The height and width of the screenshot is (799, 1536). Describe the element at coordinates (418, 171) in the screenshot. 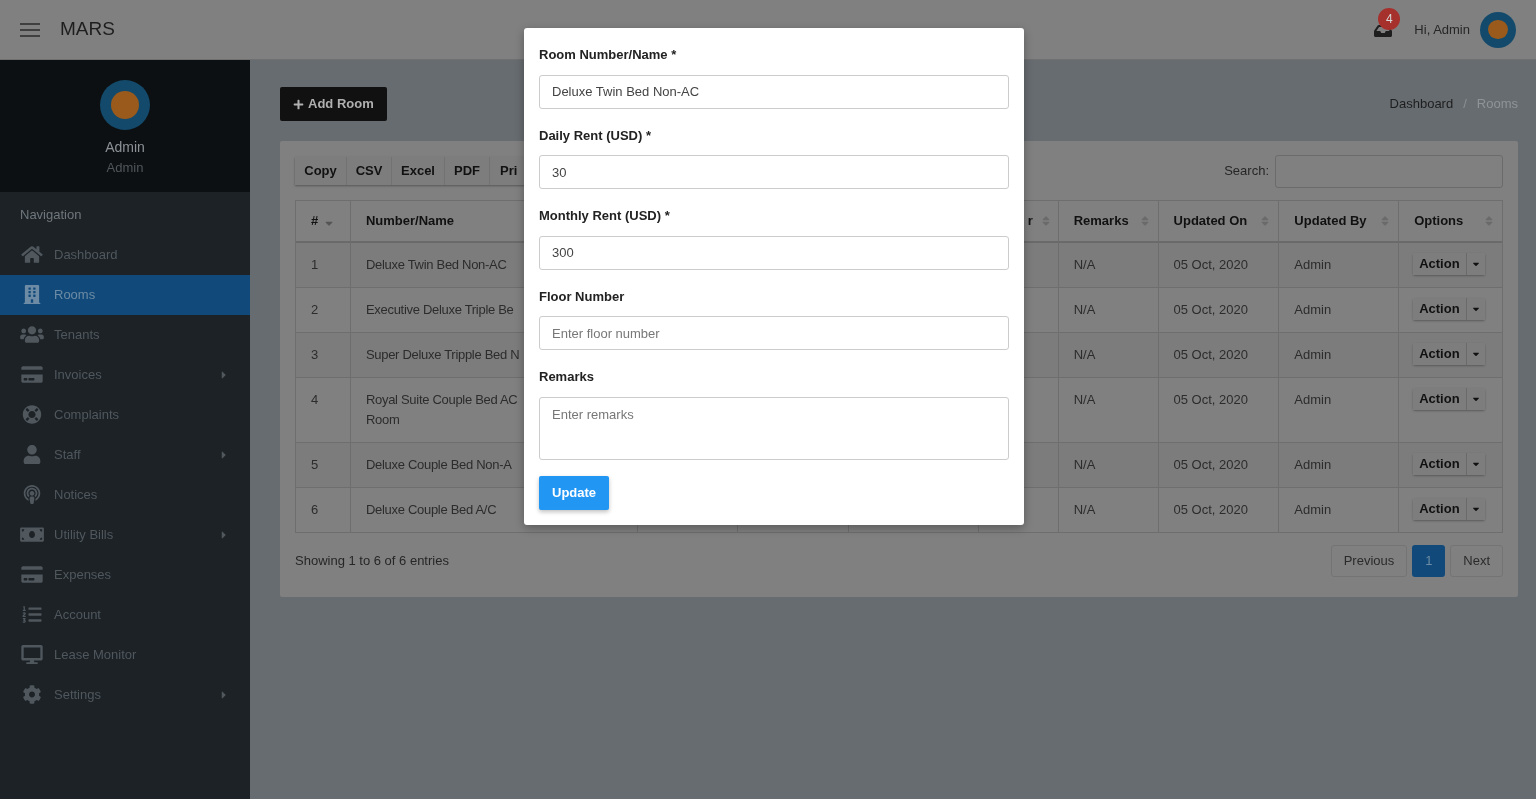

I see `export-button: Excel` at that location.